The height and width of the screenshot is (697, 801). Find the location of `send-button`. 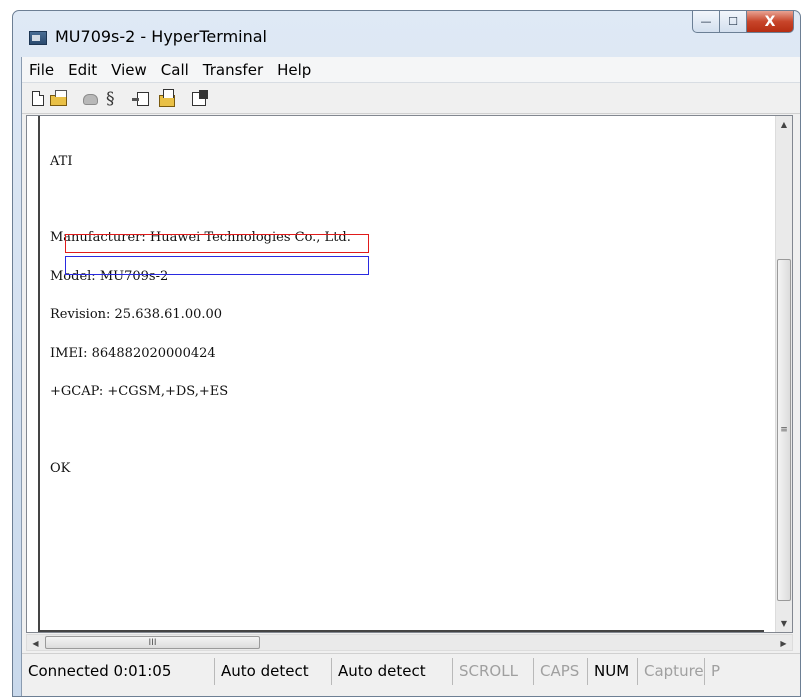

send-button is located at coordinates (143, 99).